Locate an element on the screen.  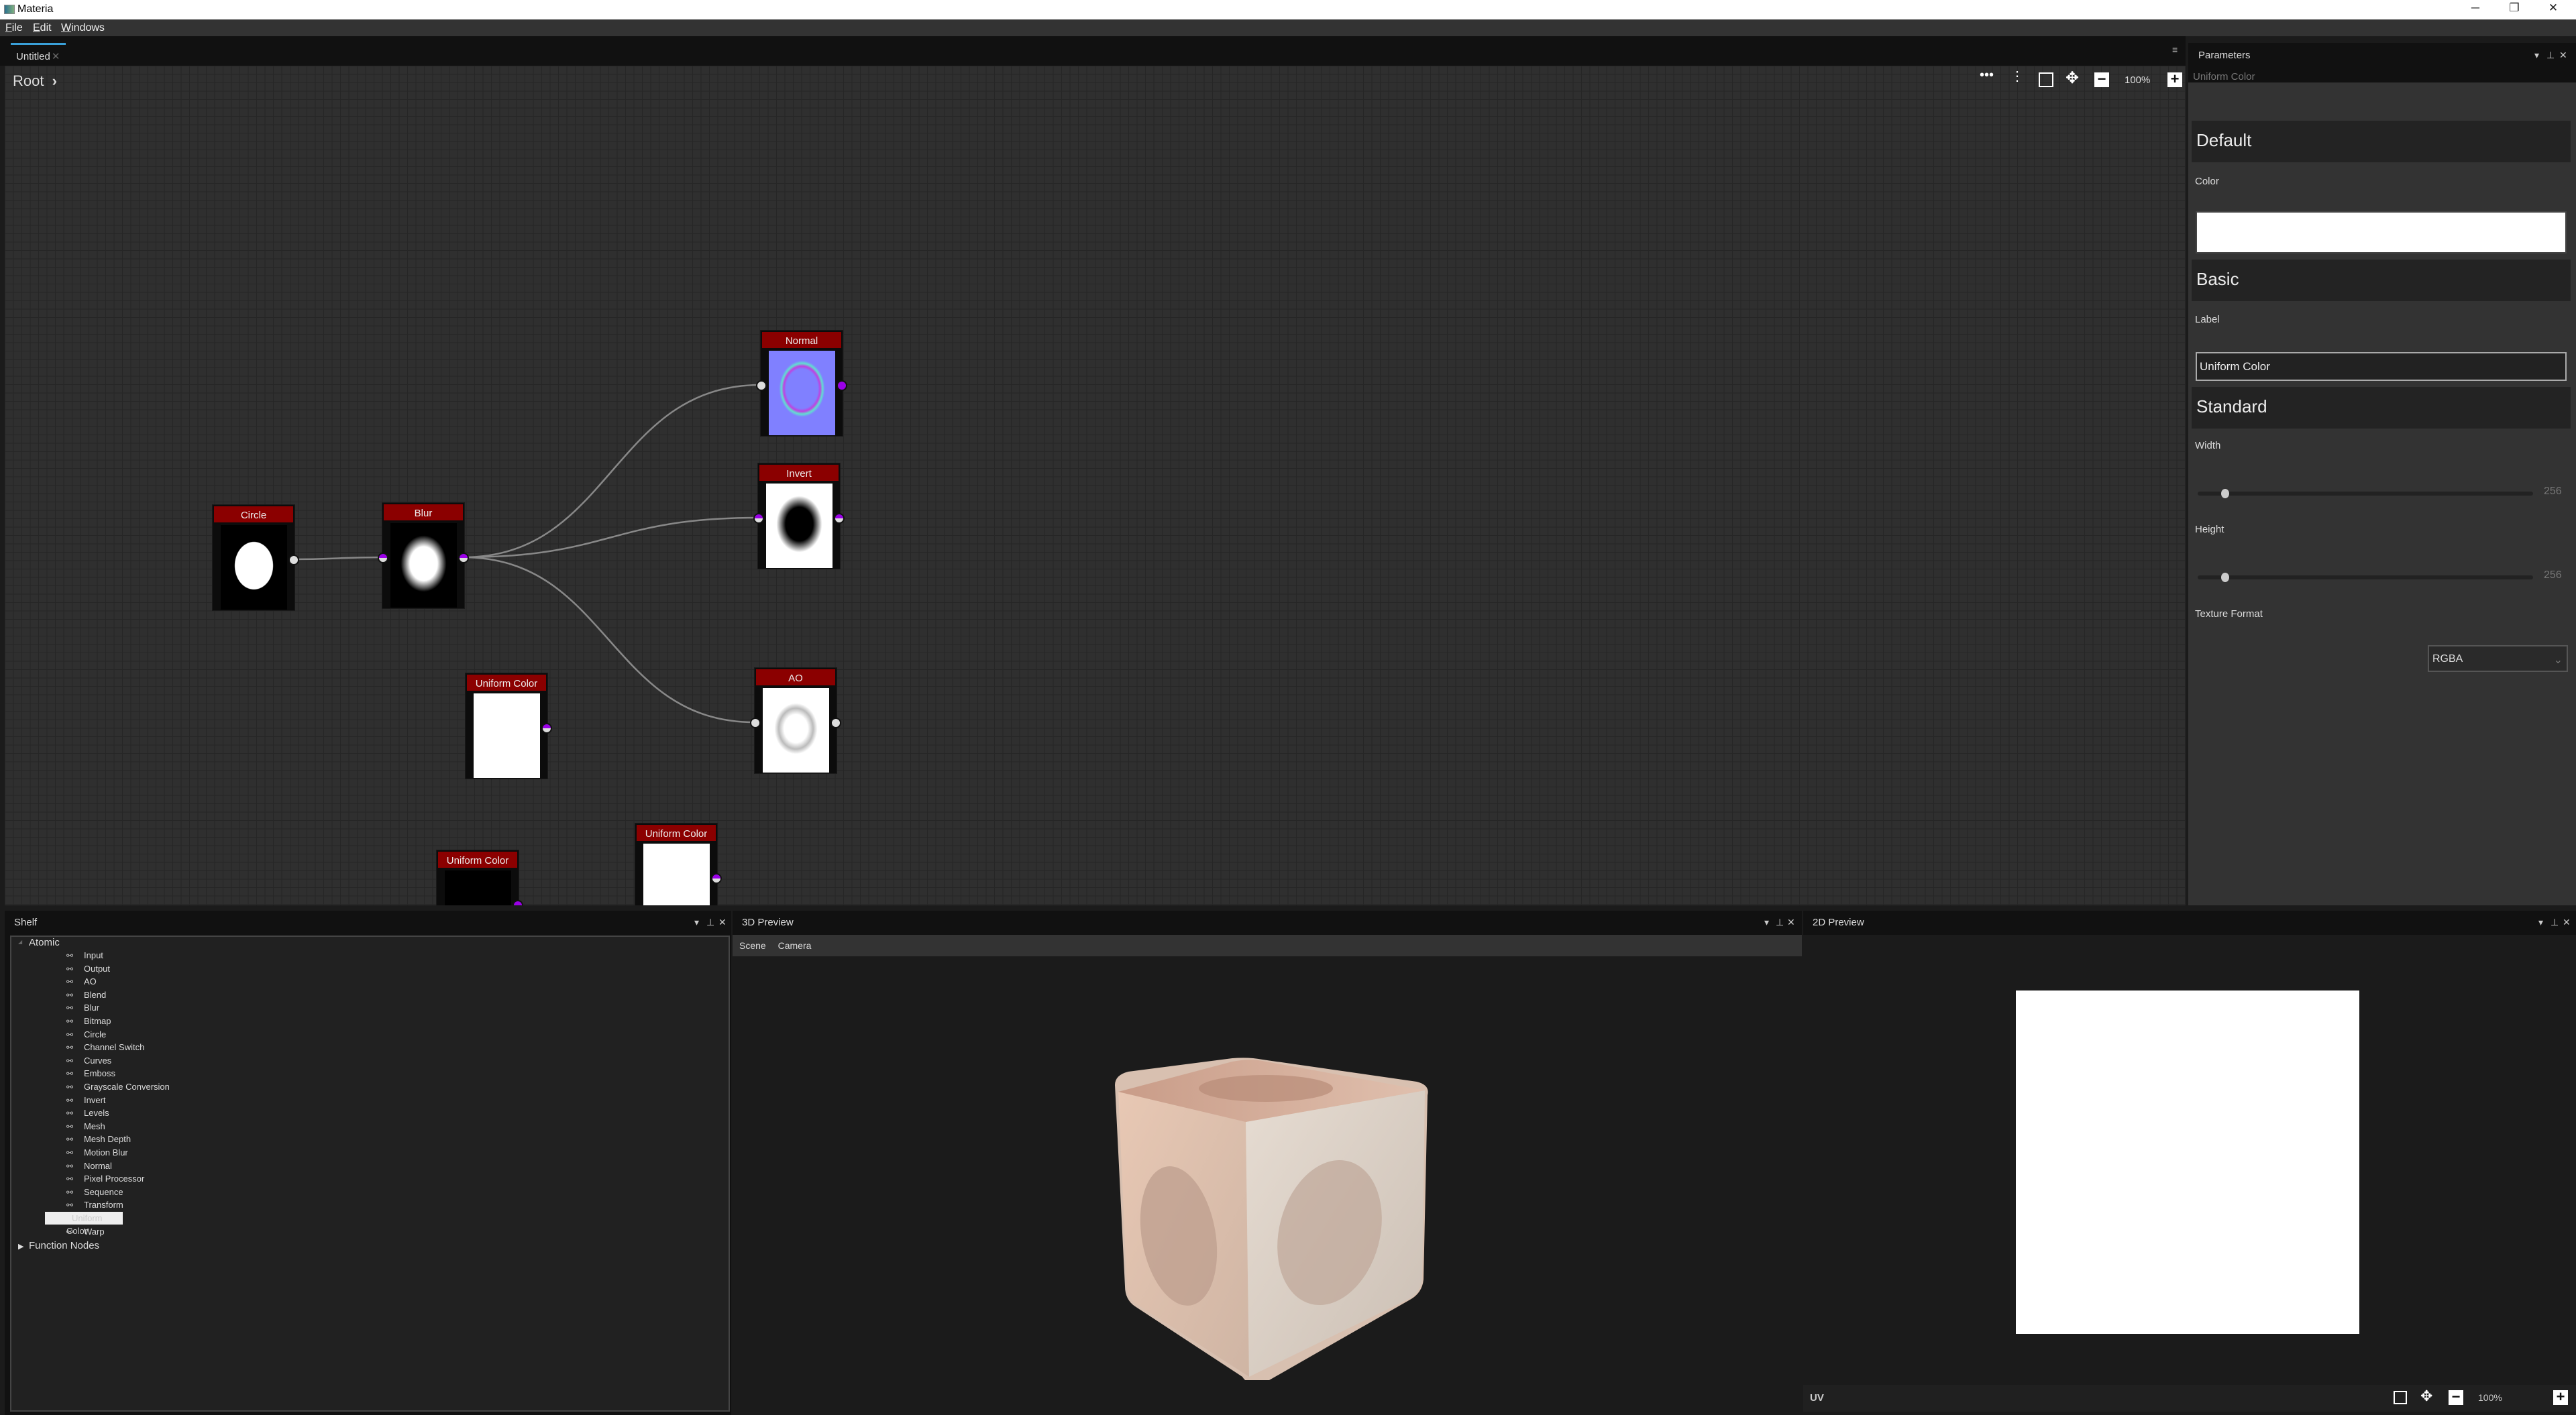
color-swatch is located at coordinates (2381, 232).